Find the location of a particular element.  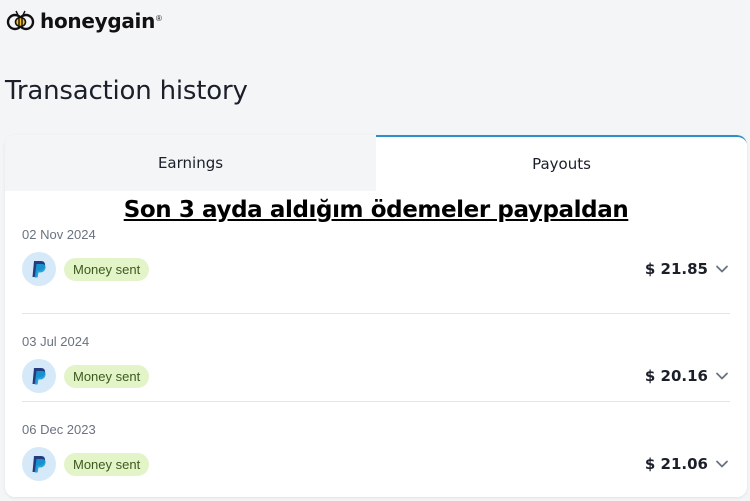

tab-earnings: Earnings is located at coordinates (190, 163).